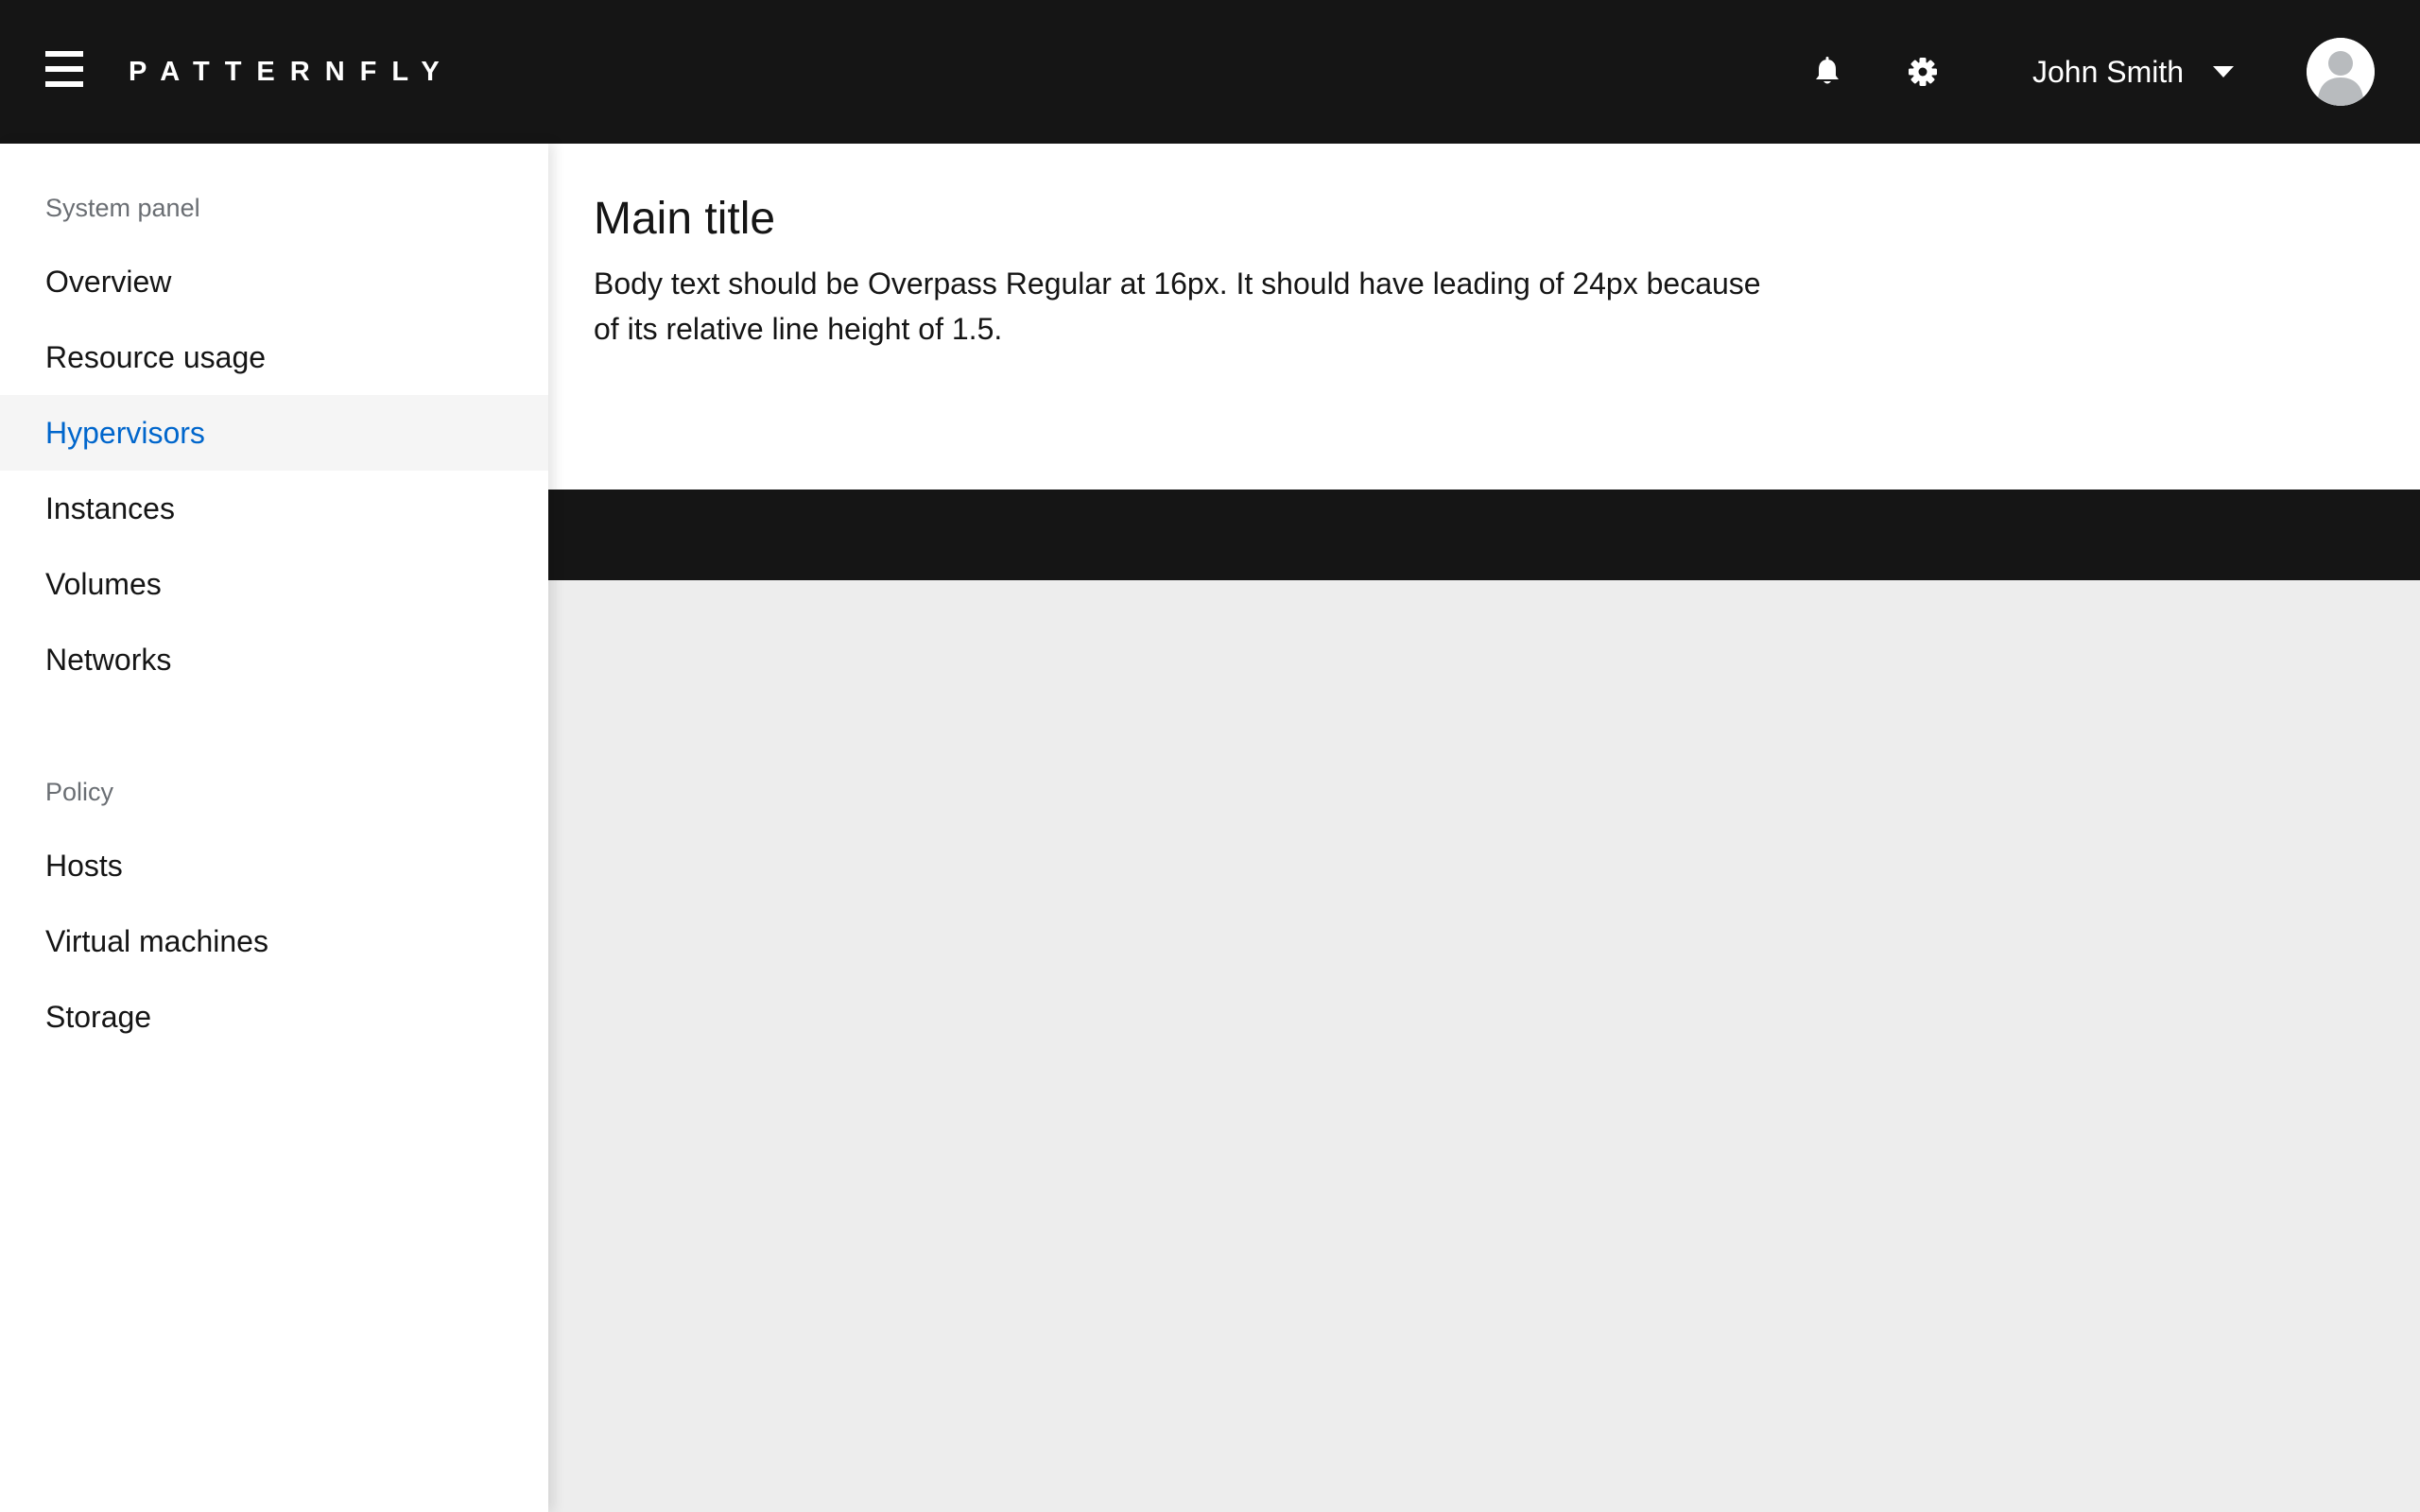  I want to click on sidebar-item-networks: Networks, so click(274, 659).